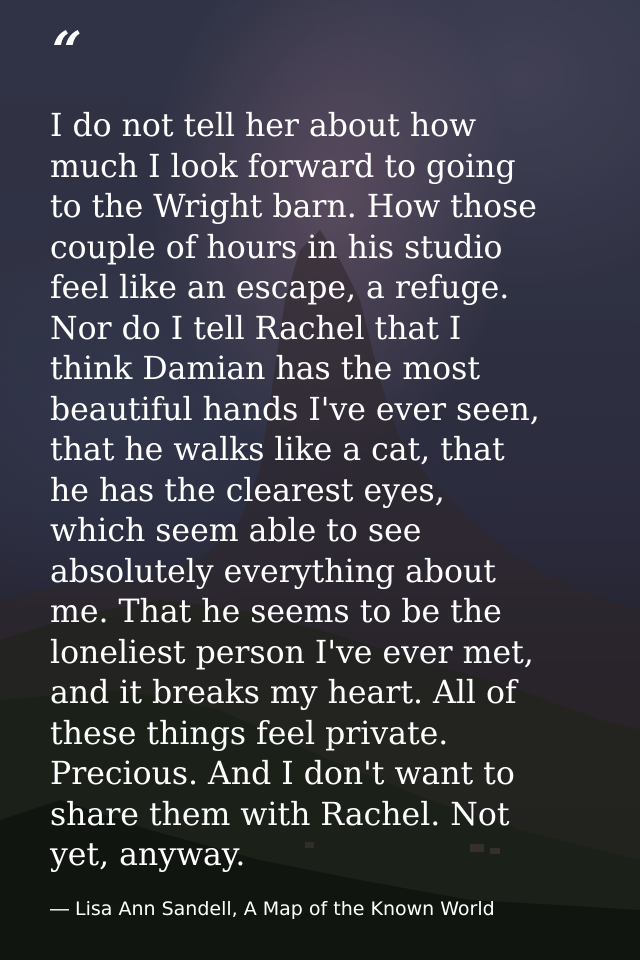  I want to click on opening-quote-mark: “, so click(67, 51).